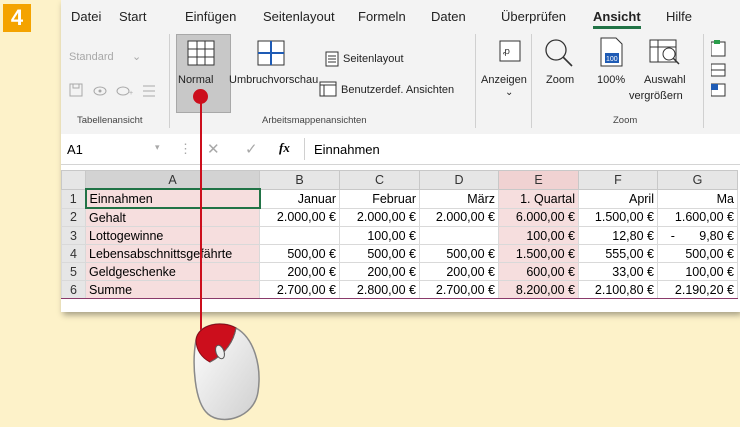 The image size is (740, 427). What do you see at coordinates (656, 96) in the screenshot?
I see `auswahl-vergroessern-line2: vergrößern` at bounding box center [656, 96].